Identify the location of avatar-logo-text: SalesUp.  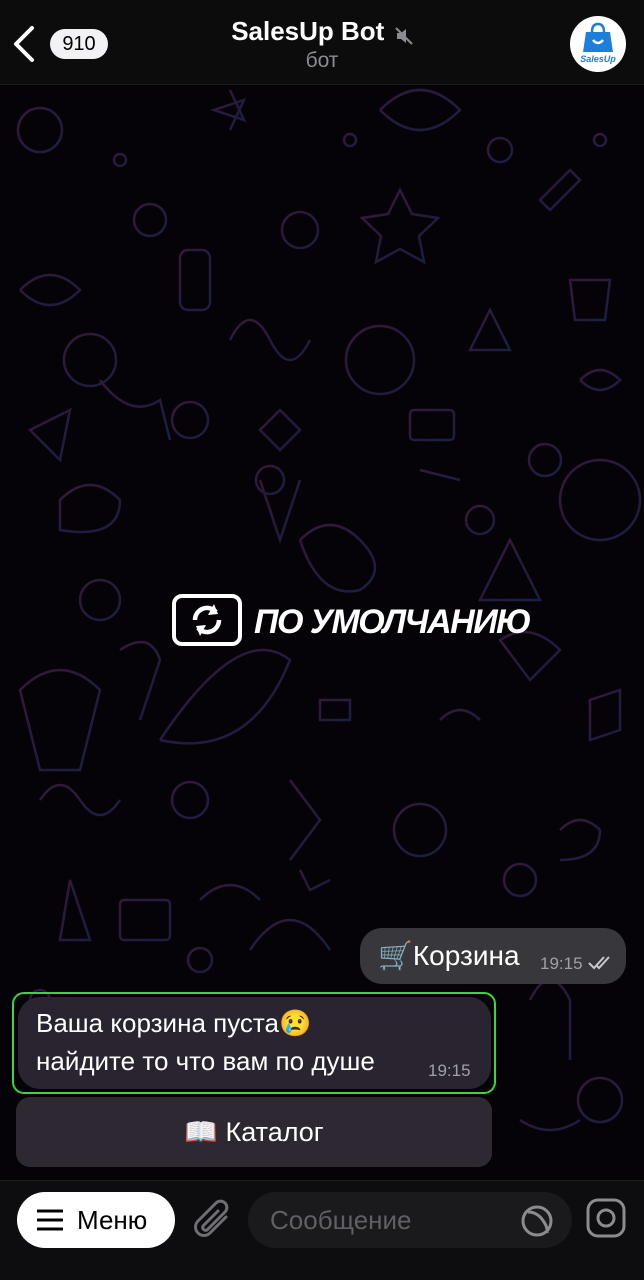
(598, 59).